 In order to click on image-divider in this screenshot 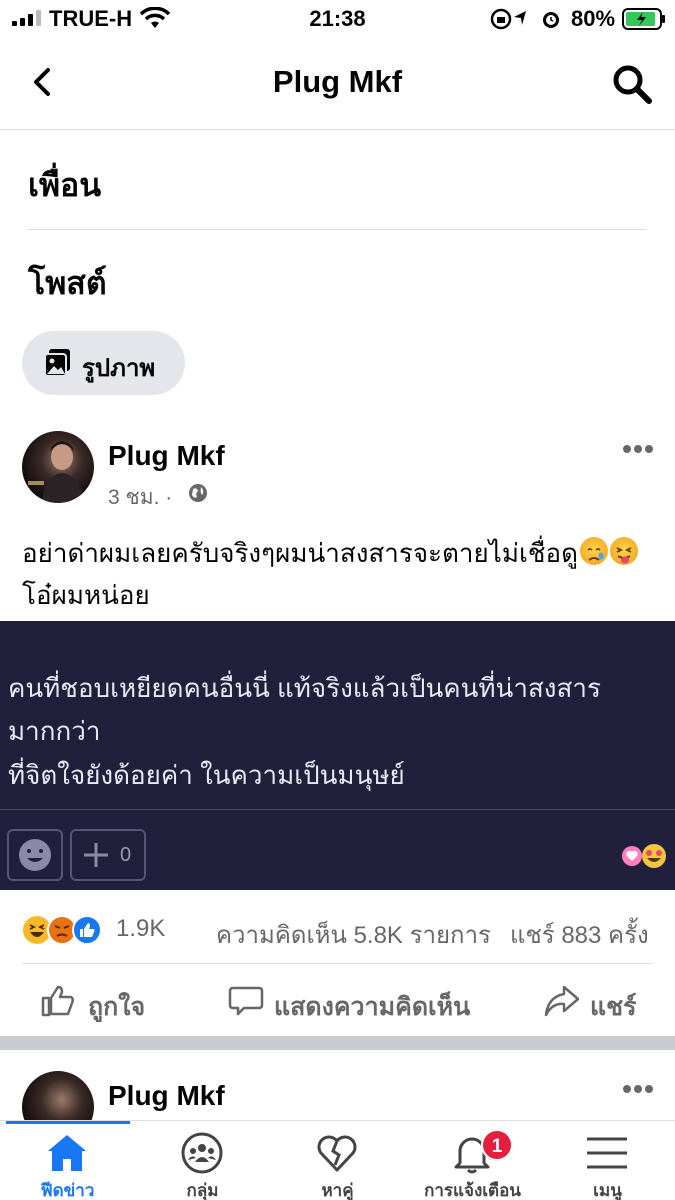, I will do `click(337, 809)`.